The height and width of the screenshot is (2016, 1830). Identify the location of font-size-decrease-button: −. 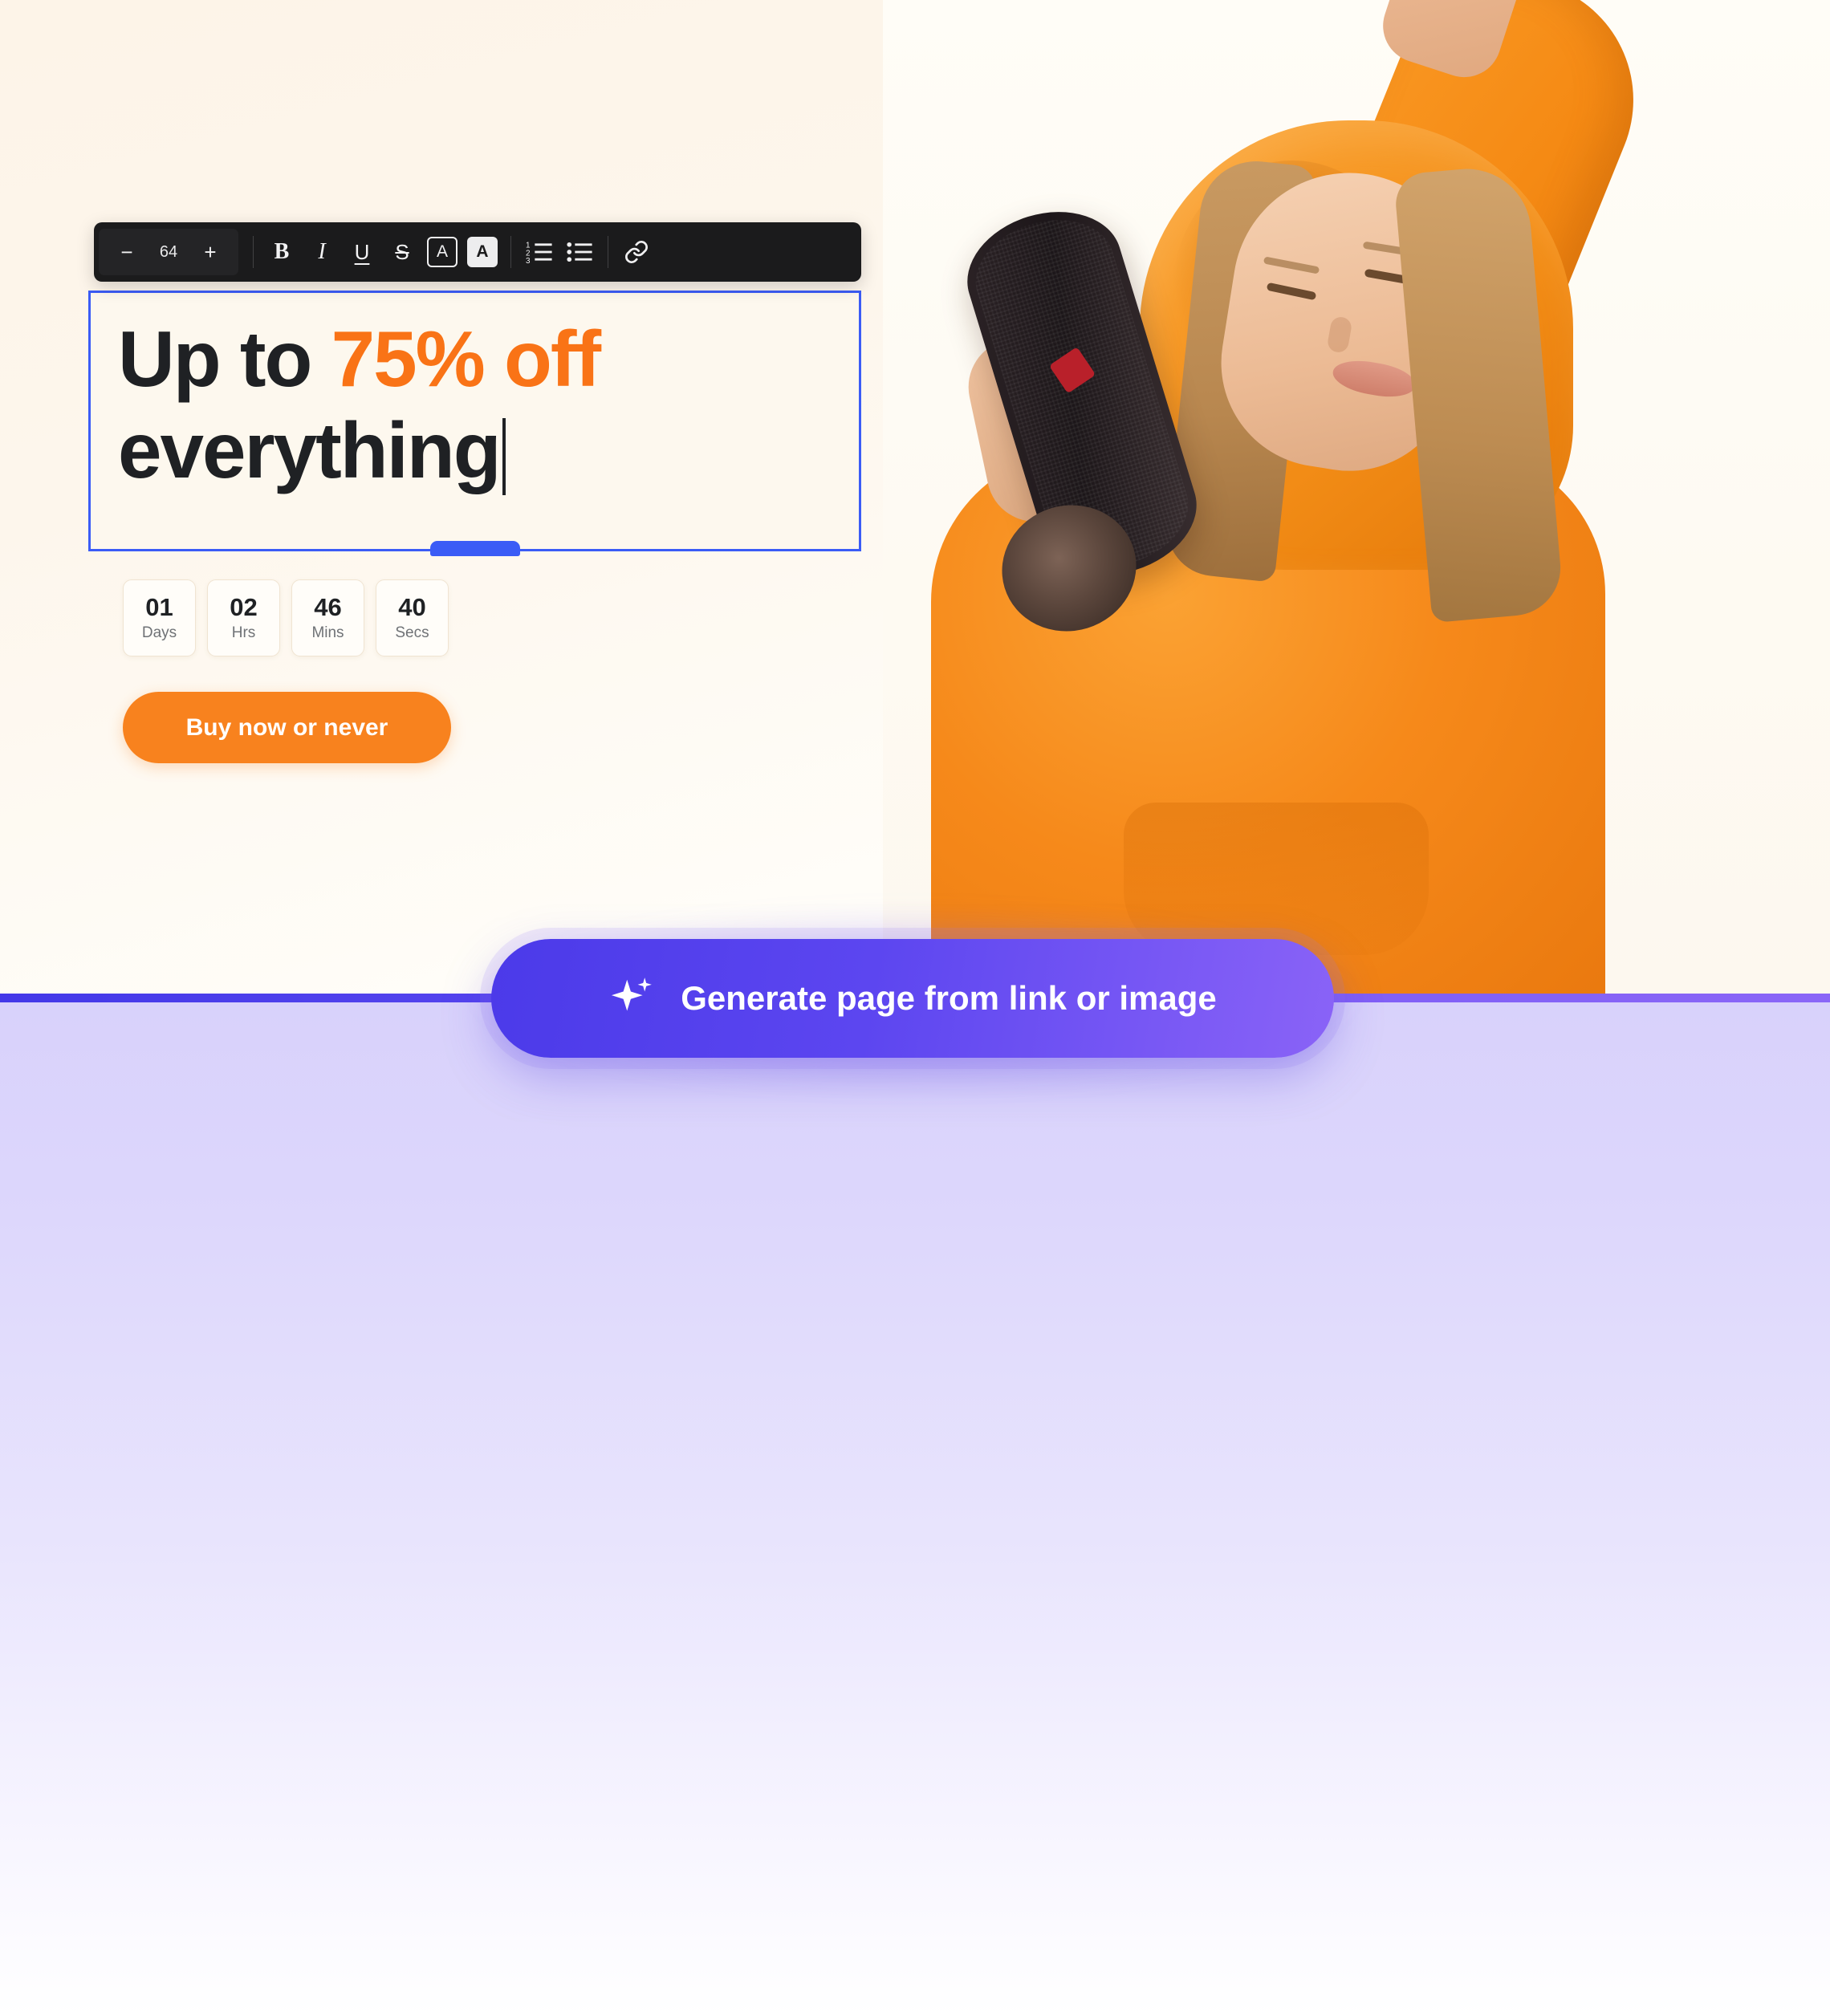
(127, 252).